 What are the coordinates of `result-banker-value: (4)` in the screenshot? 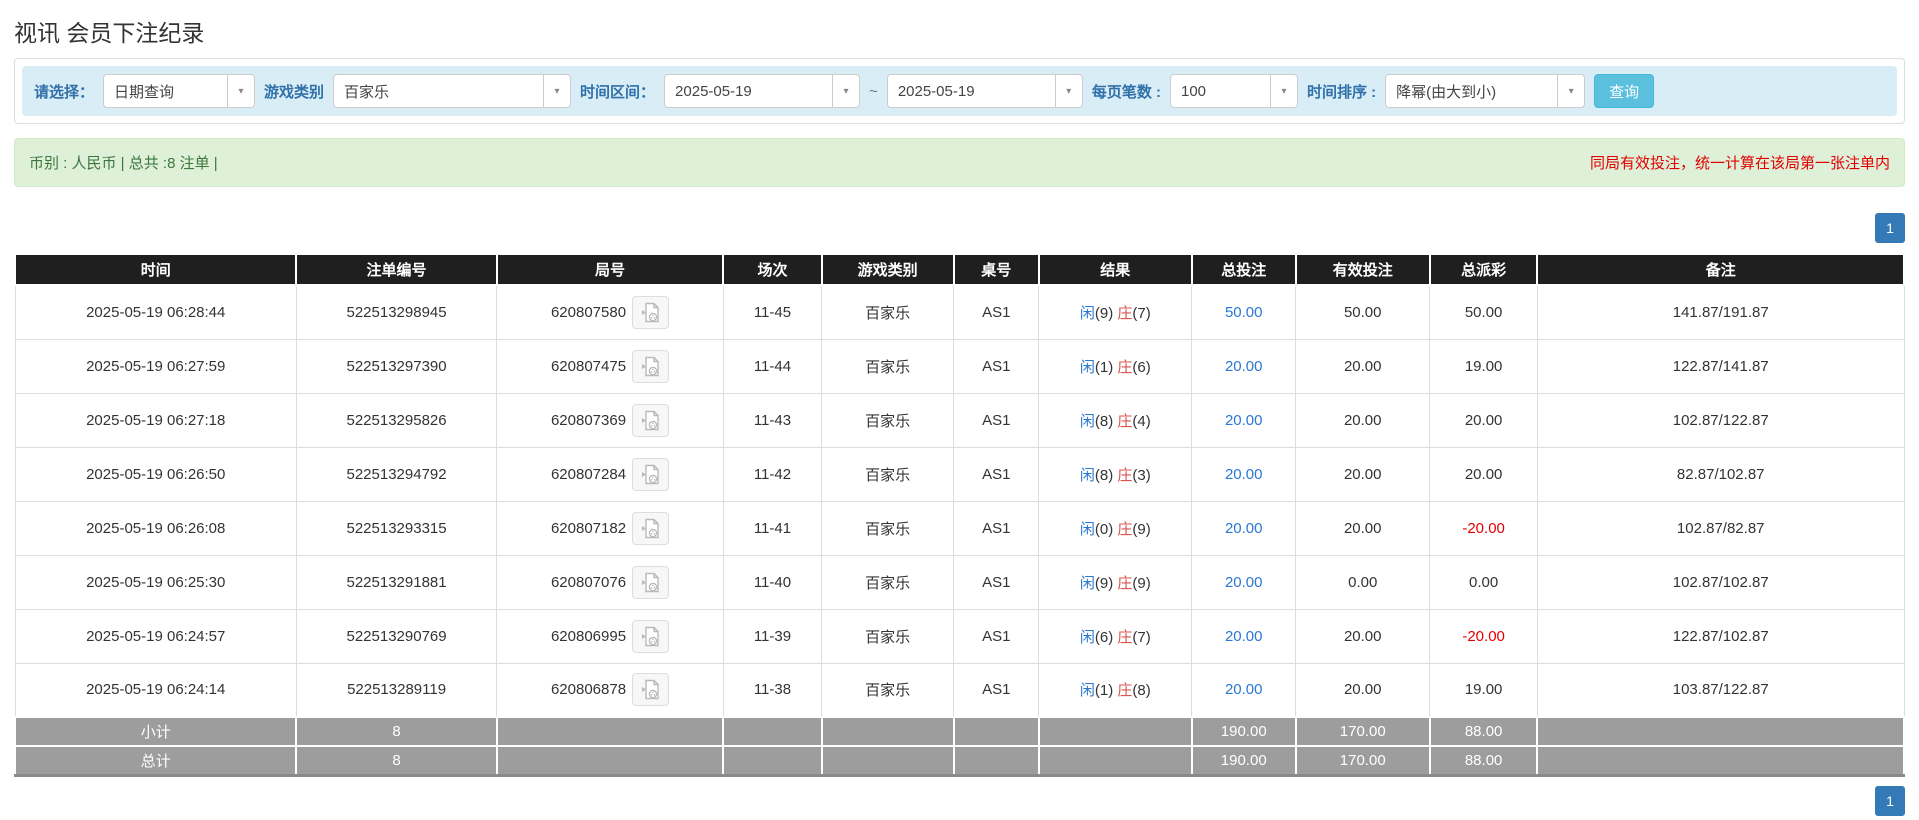 It's located at (1141, 421).